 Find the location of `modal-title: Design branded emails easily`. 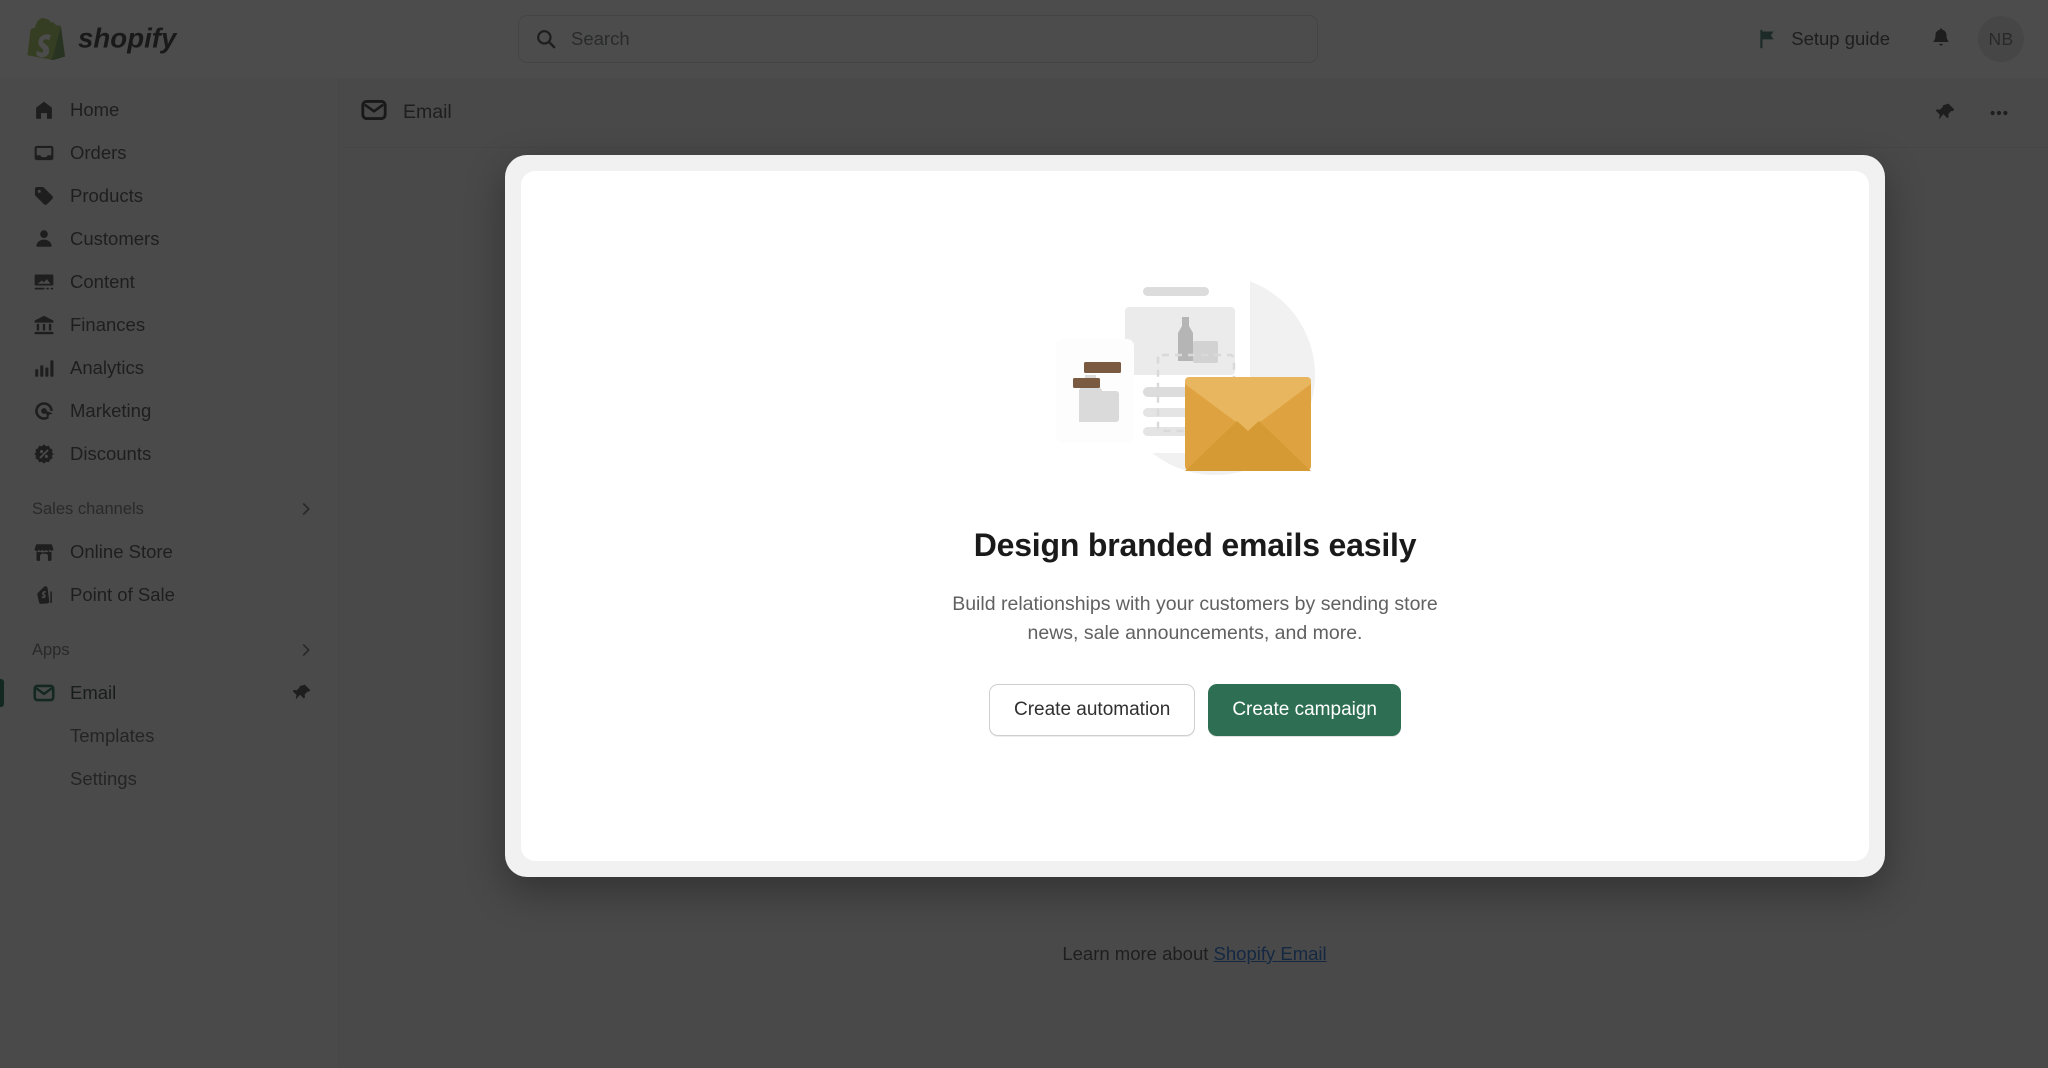

modal-title: Design branded emails easily is located at coordinates (1195, 545).